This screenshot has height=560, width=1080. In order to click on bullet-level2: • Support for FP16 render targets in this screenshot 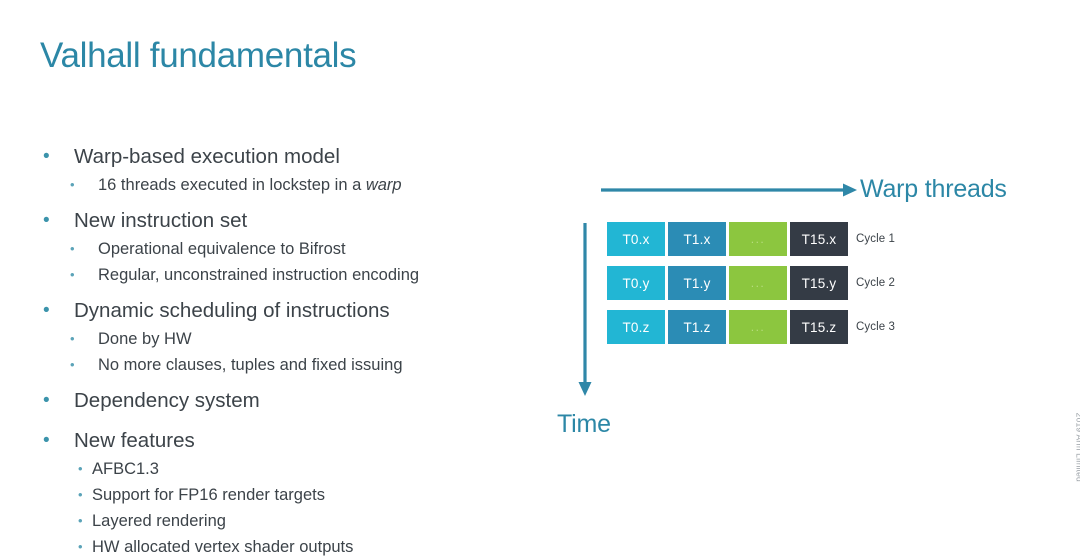, I will do `click(298, 495)`.